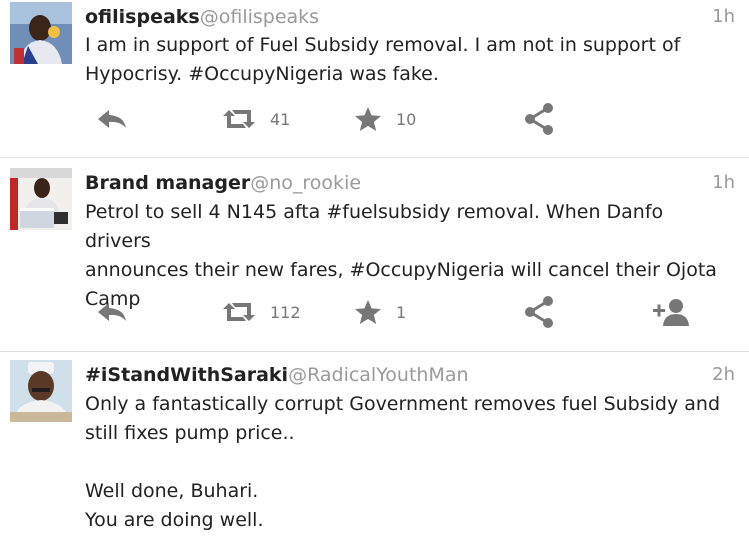 The height and width of the screenshot is (539, 749). What do you see at coordinates (261, 312) in the screenshot?
I see `retweet-button: 112` at bounding box center [261, 312].